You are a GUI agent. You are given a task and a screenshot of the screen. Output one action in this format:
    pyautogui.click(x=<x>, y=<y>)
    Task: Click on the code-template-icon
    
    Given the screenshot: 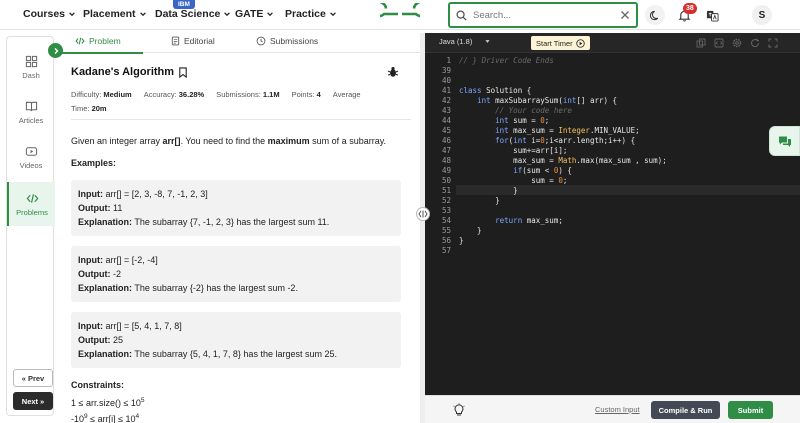 What is the action you would take?
    pyautogui.click(x=719, y=43)
    